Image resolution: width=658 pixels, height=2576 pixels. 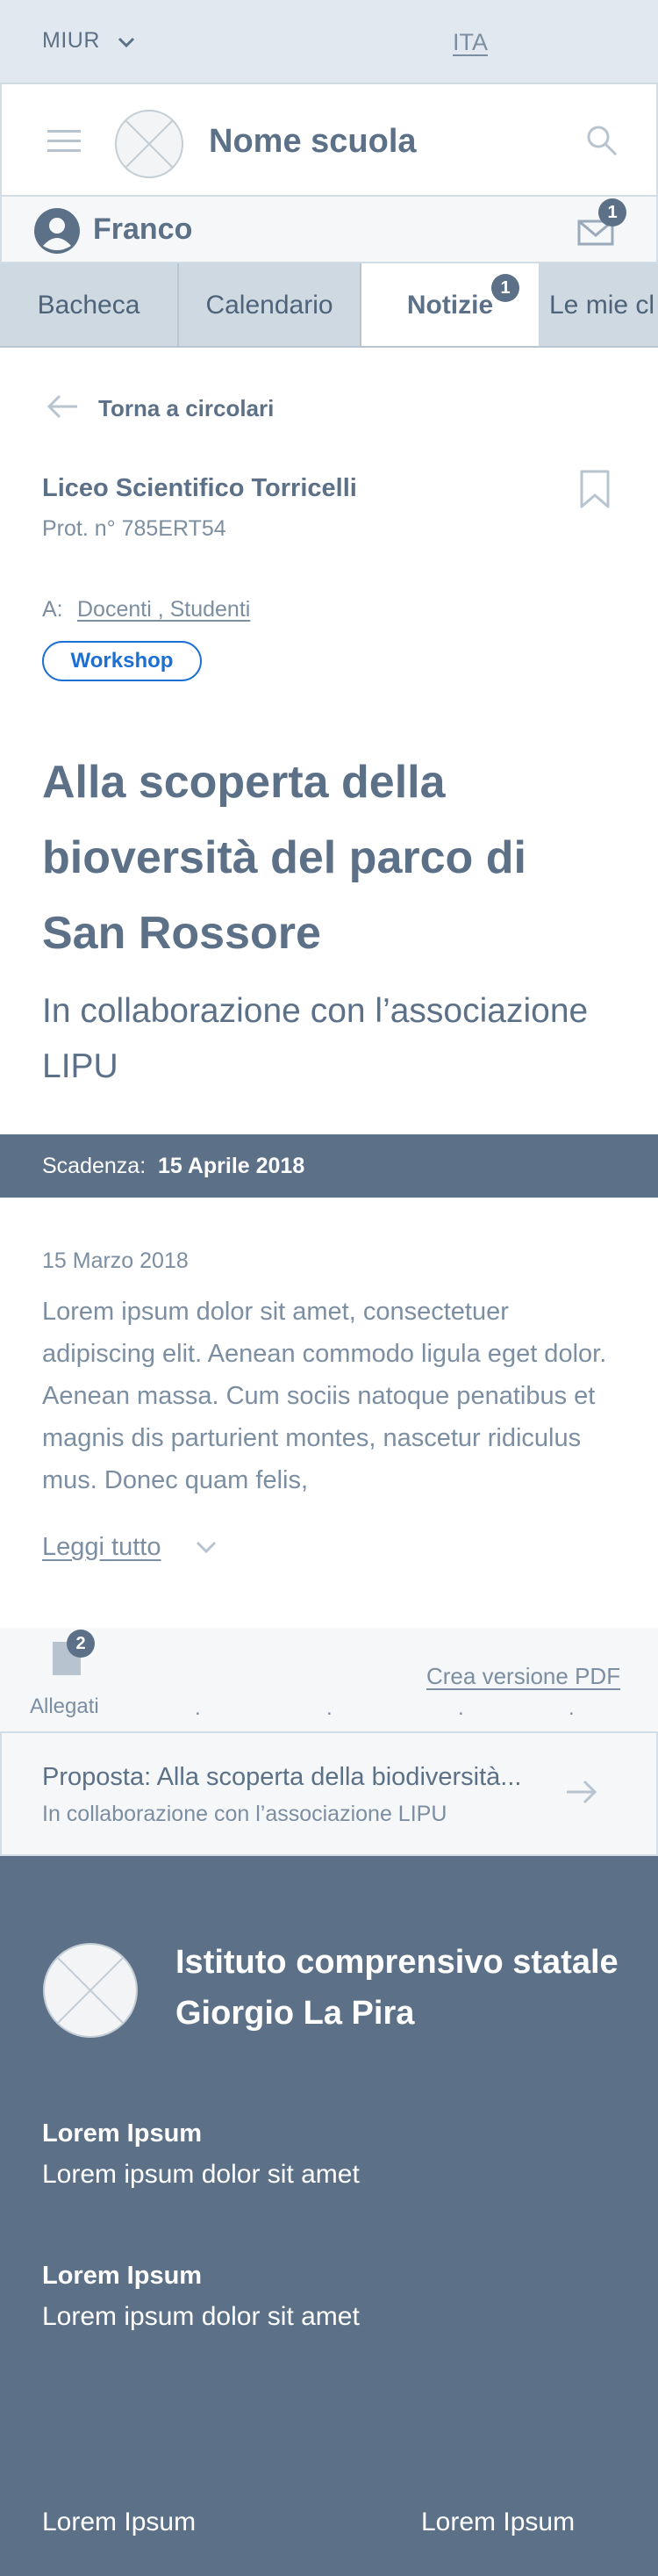 What do you see at coordinates (231, 1166) in the screenshot?
I see `deadline-value: 15 Aprile 2018` at bounding box center [231, 1166].